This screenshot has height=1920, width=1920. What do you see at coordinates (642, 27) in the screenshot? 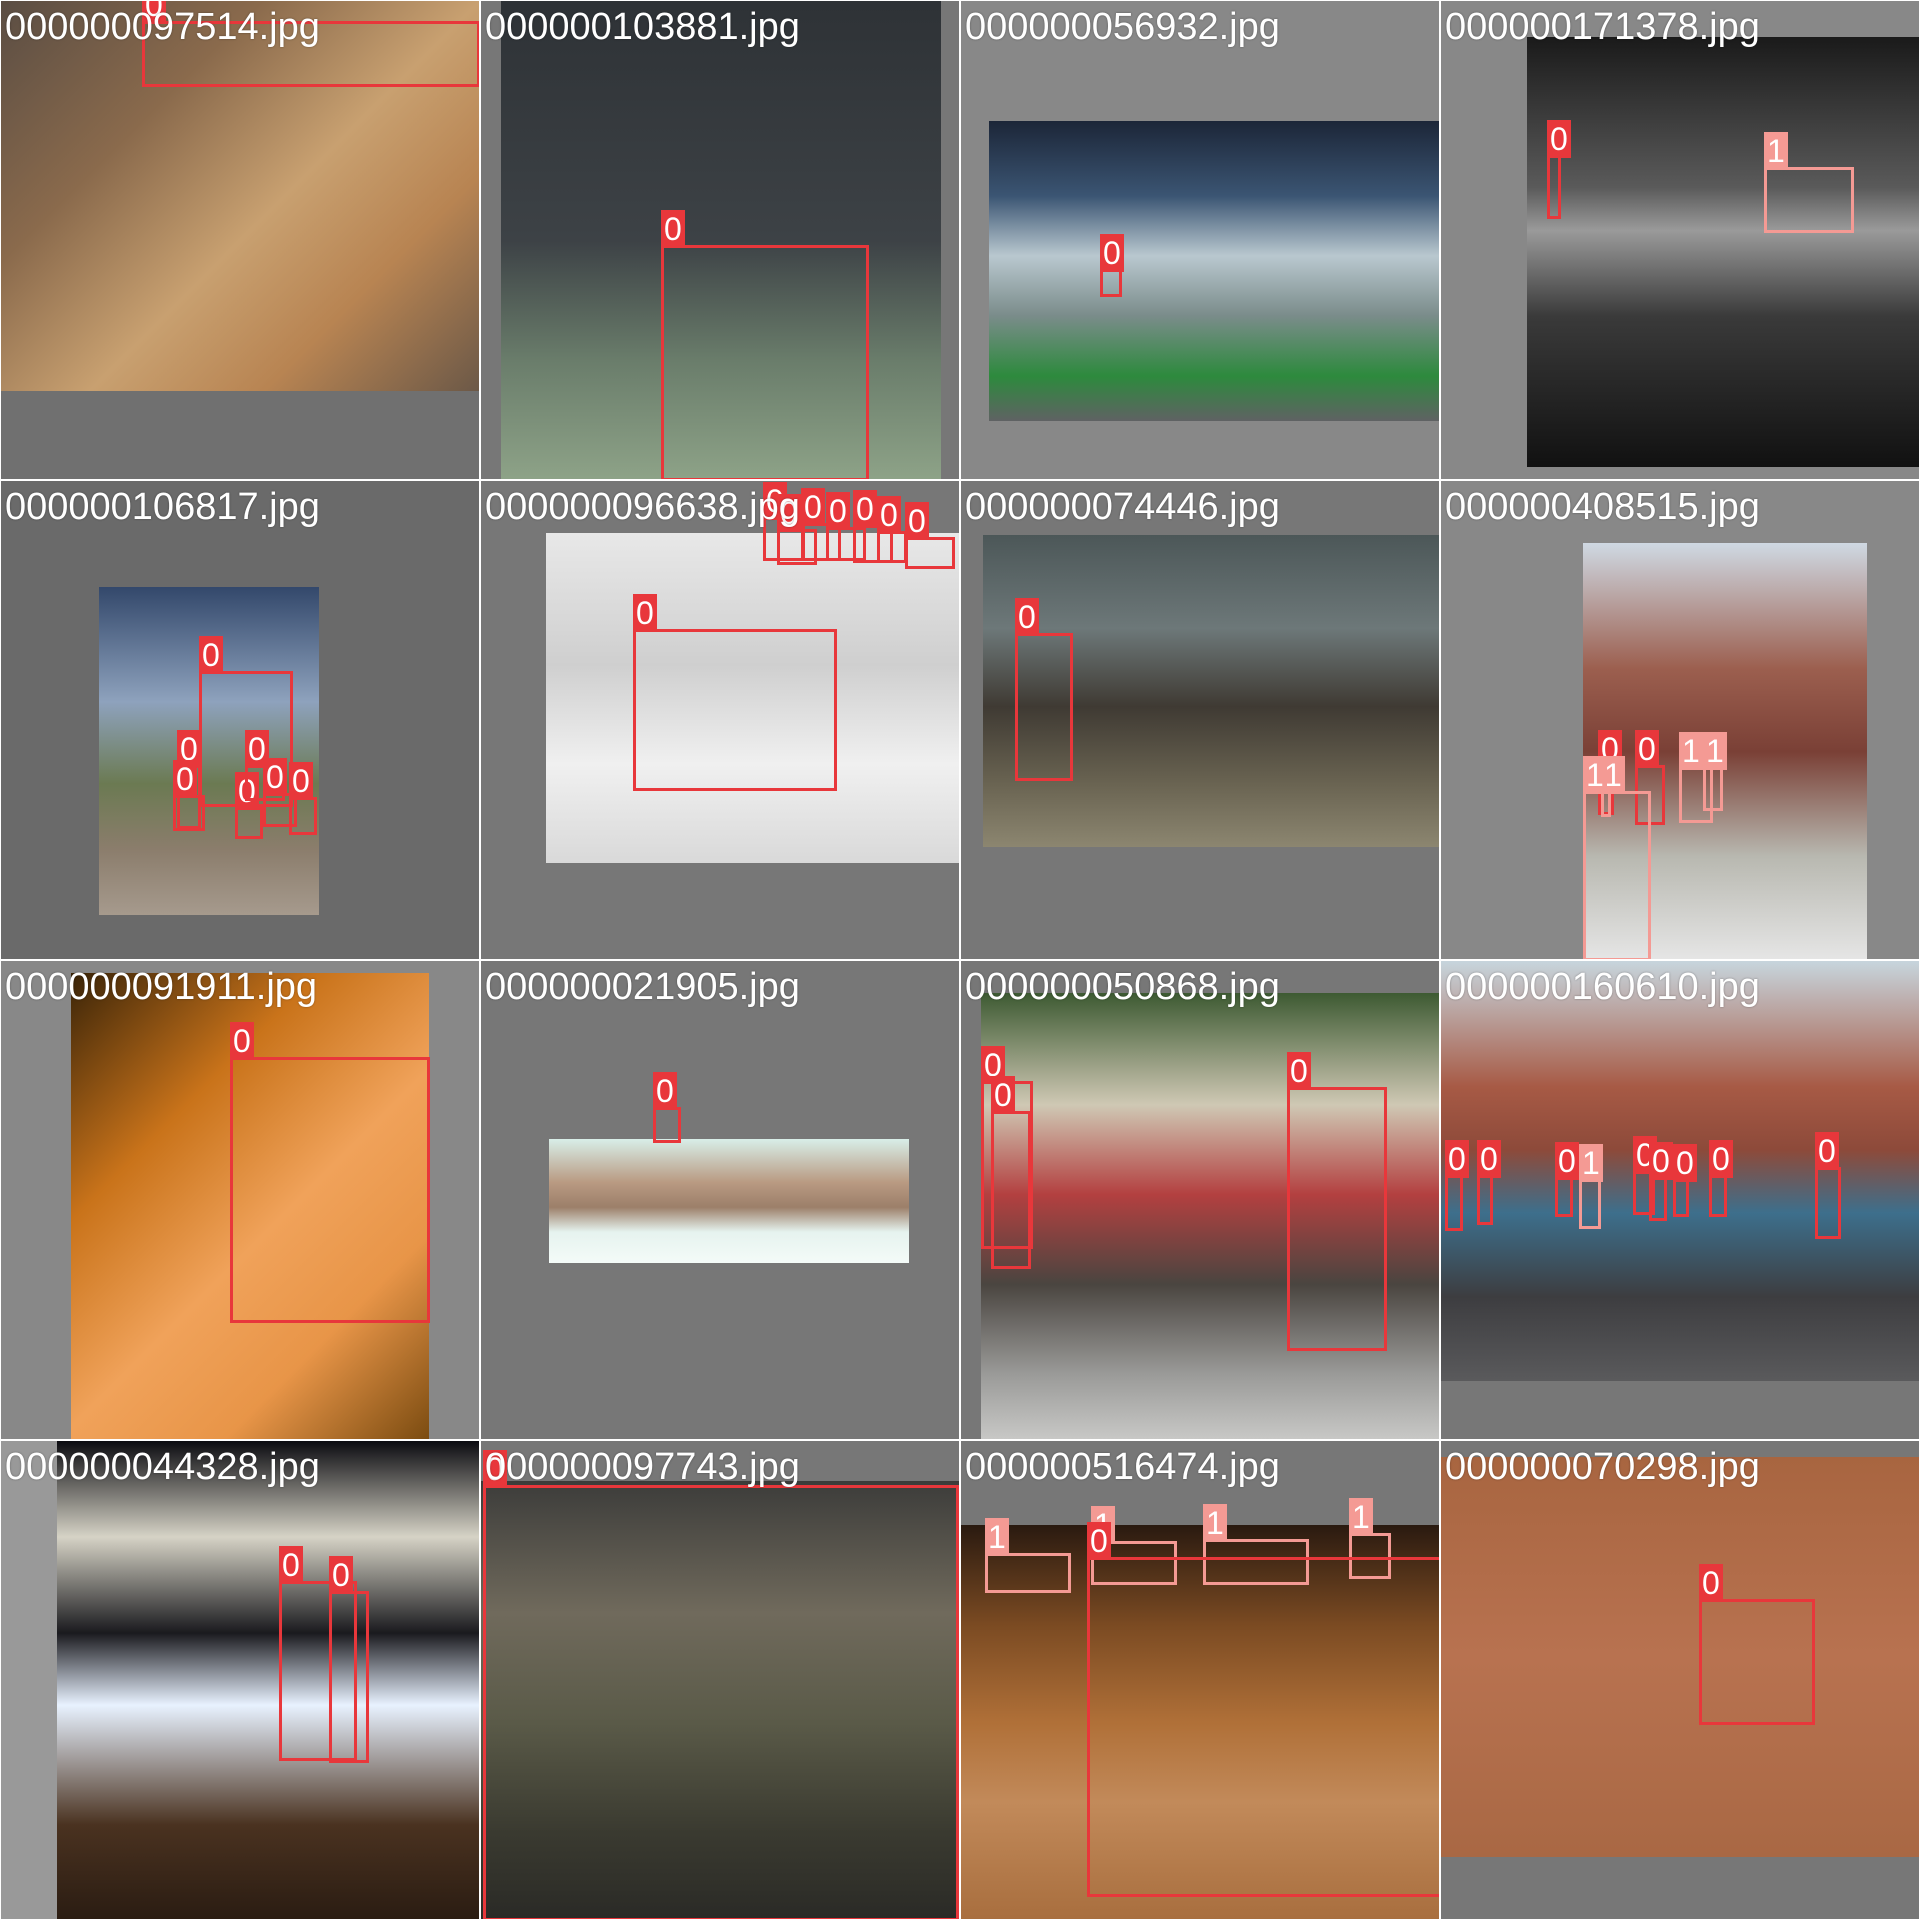
I see `tile-filename: 000000103881.jpg` at bounding box center [642, 27].